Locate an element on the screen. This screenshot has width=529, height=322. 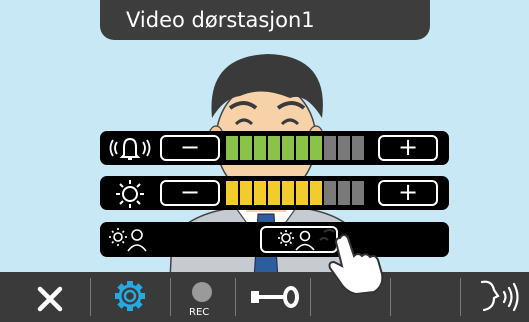
ring-volume-control: − + is located at coordinates (274, 148).